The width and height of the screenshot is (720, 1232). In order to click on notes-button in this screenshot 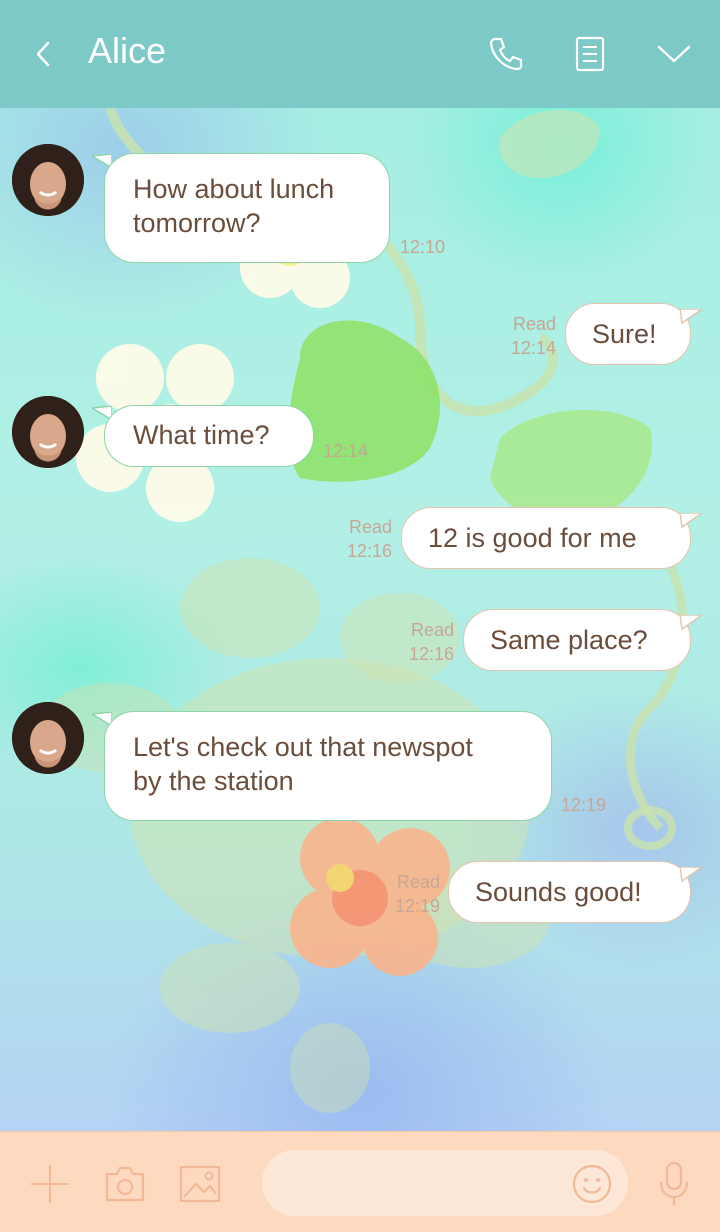, I will do `click(590, 54)`.